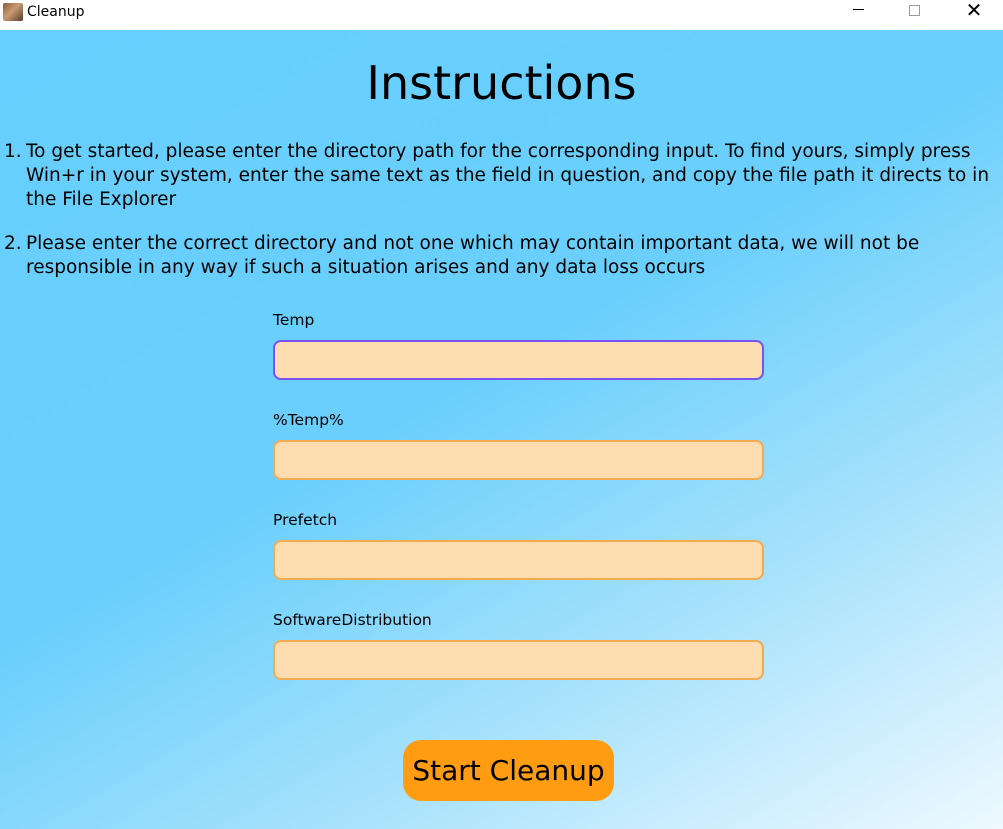 The height and width of the screenshot is (829, 1003). I want to click on app-icon, so click(13, 12).